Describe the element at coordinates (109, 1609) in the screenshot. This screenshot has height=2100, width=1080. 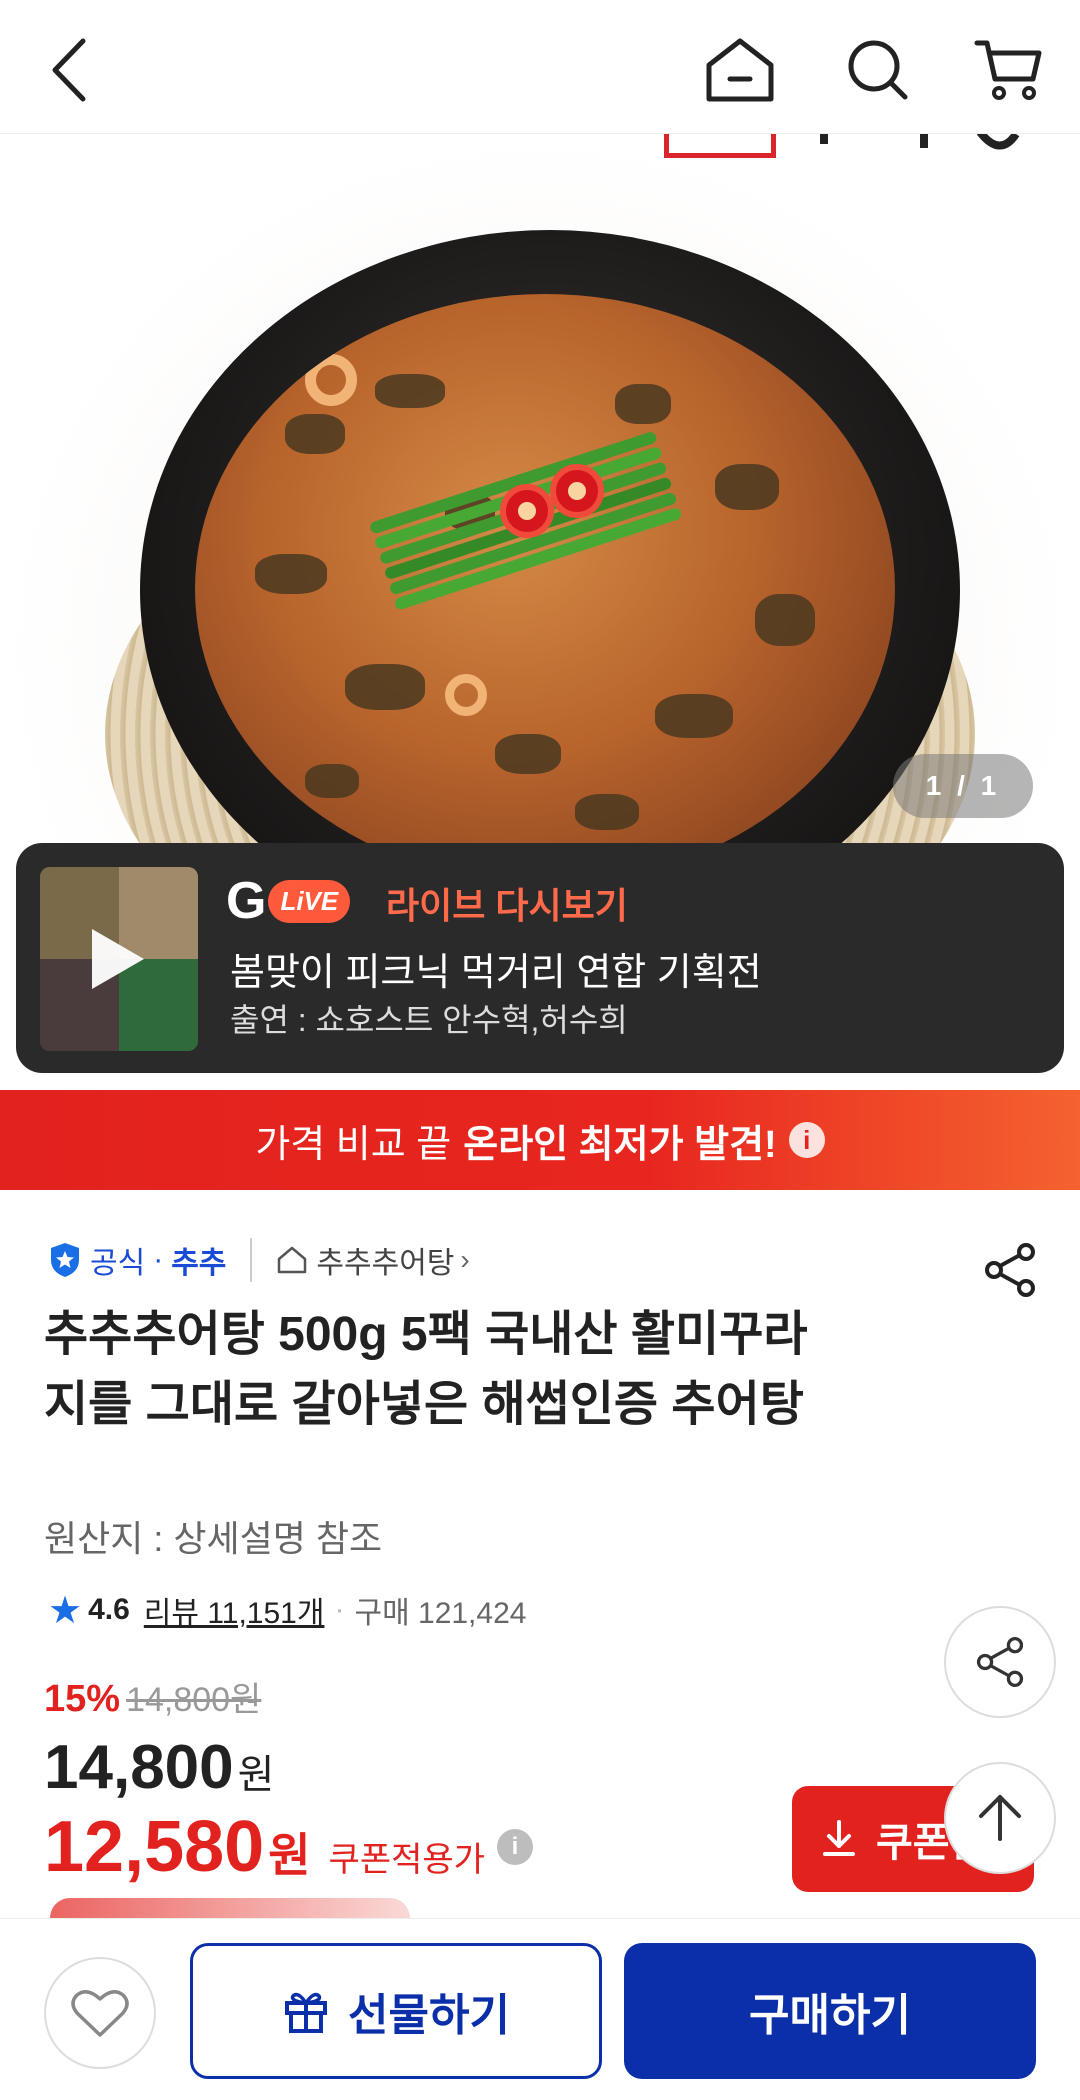
I see `rating-score: 4.6` at that location.